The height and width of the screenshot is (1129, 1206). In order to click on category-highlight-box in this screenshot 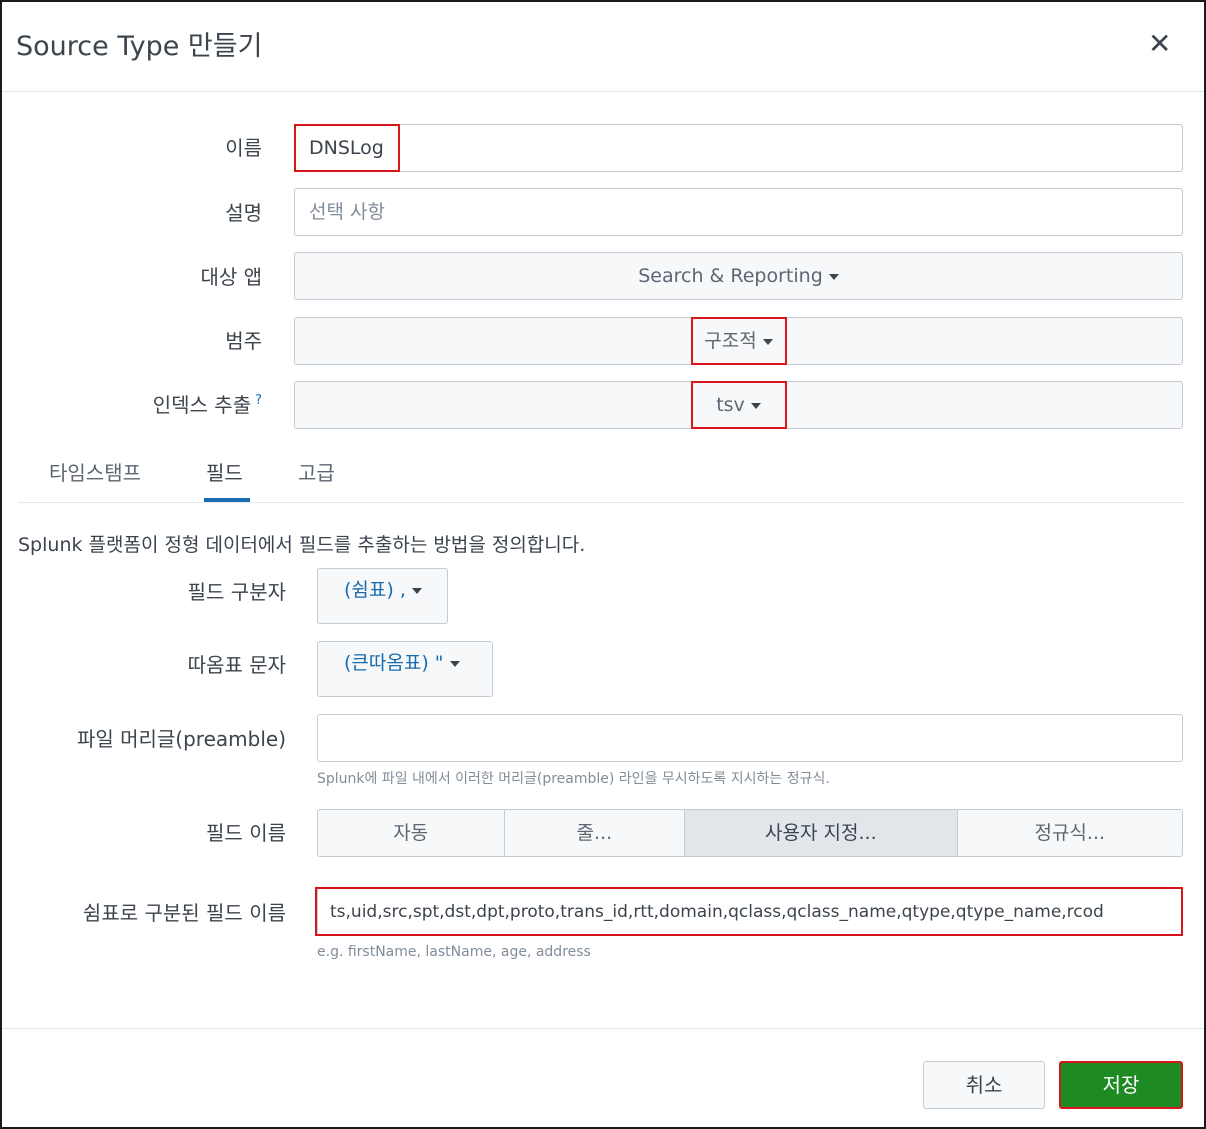, I will do `click(739, 341)`.